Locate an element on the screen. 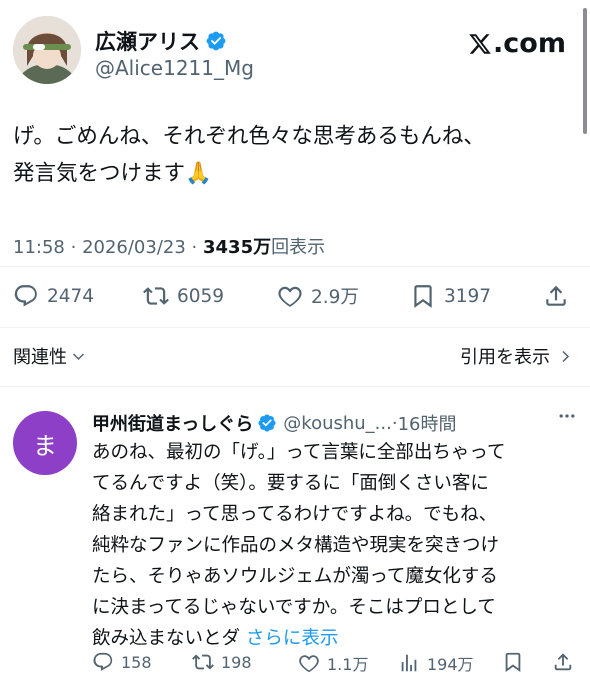 The image size is (590, 685). views-count: 3435万 is located at coordinates (237, 247).